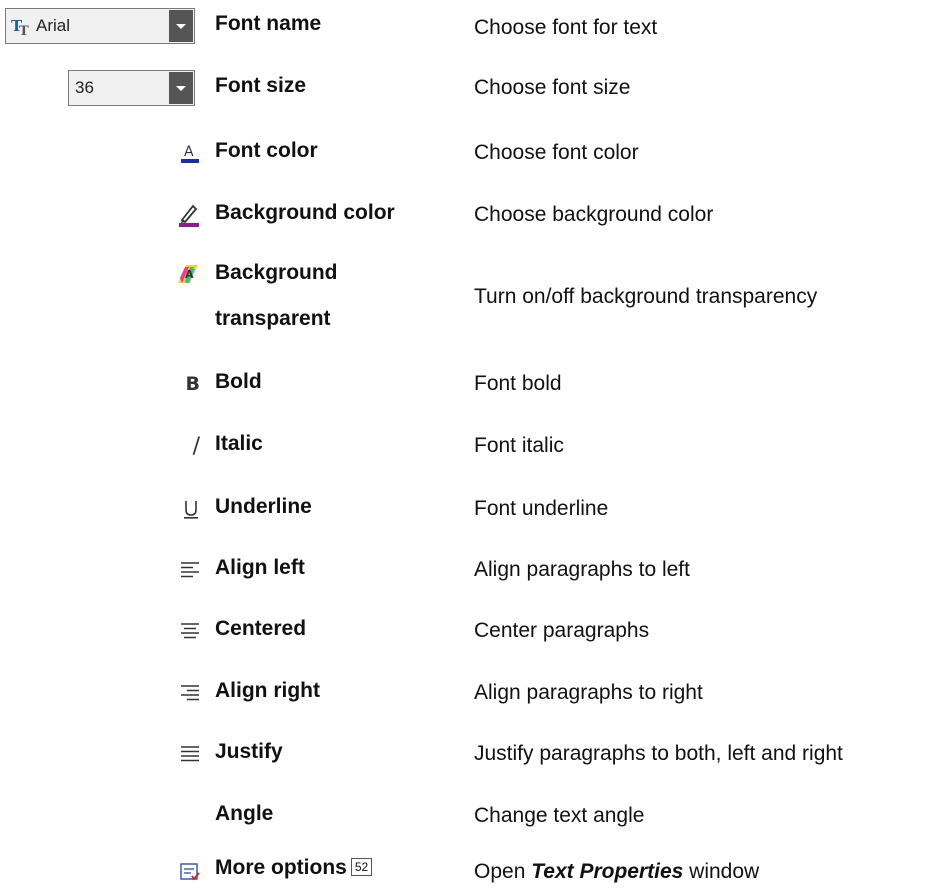  I want to click on item-name-text: More options, so click(281, 867).